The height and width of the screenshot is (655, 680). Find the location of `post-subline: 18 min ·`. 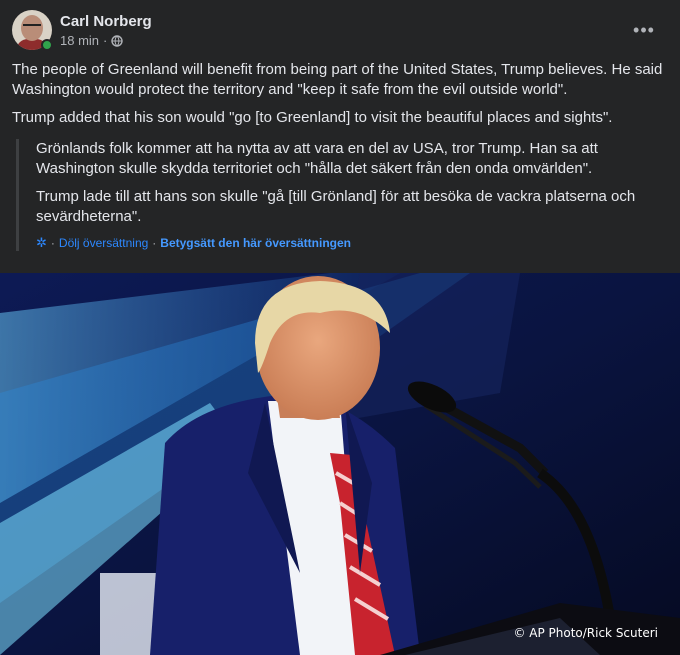

post-subline: 18 min · is located at coordinates (106, 41).